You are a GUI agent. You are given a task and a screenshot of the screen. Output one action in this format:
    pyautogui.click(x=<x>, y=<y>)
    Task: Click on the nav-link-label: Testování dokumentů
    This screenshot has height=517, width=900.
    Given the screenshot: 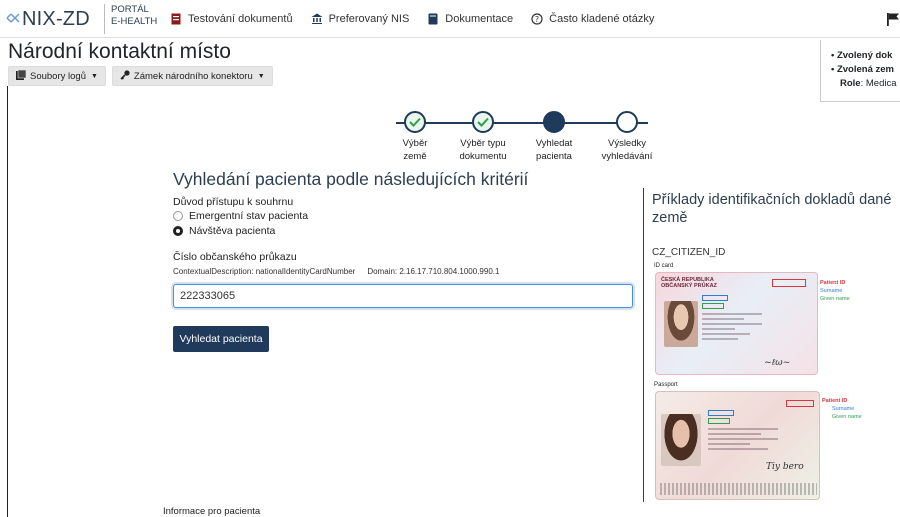 What is the action you would take?
    pyautogui.click(x=240, y=19)
    